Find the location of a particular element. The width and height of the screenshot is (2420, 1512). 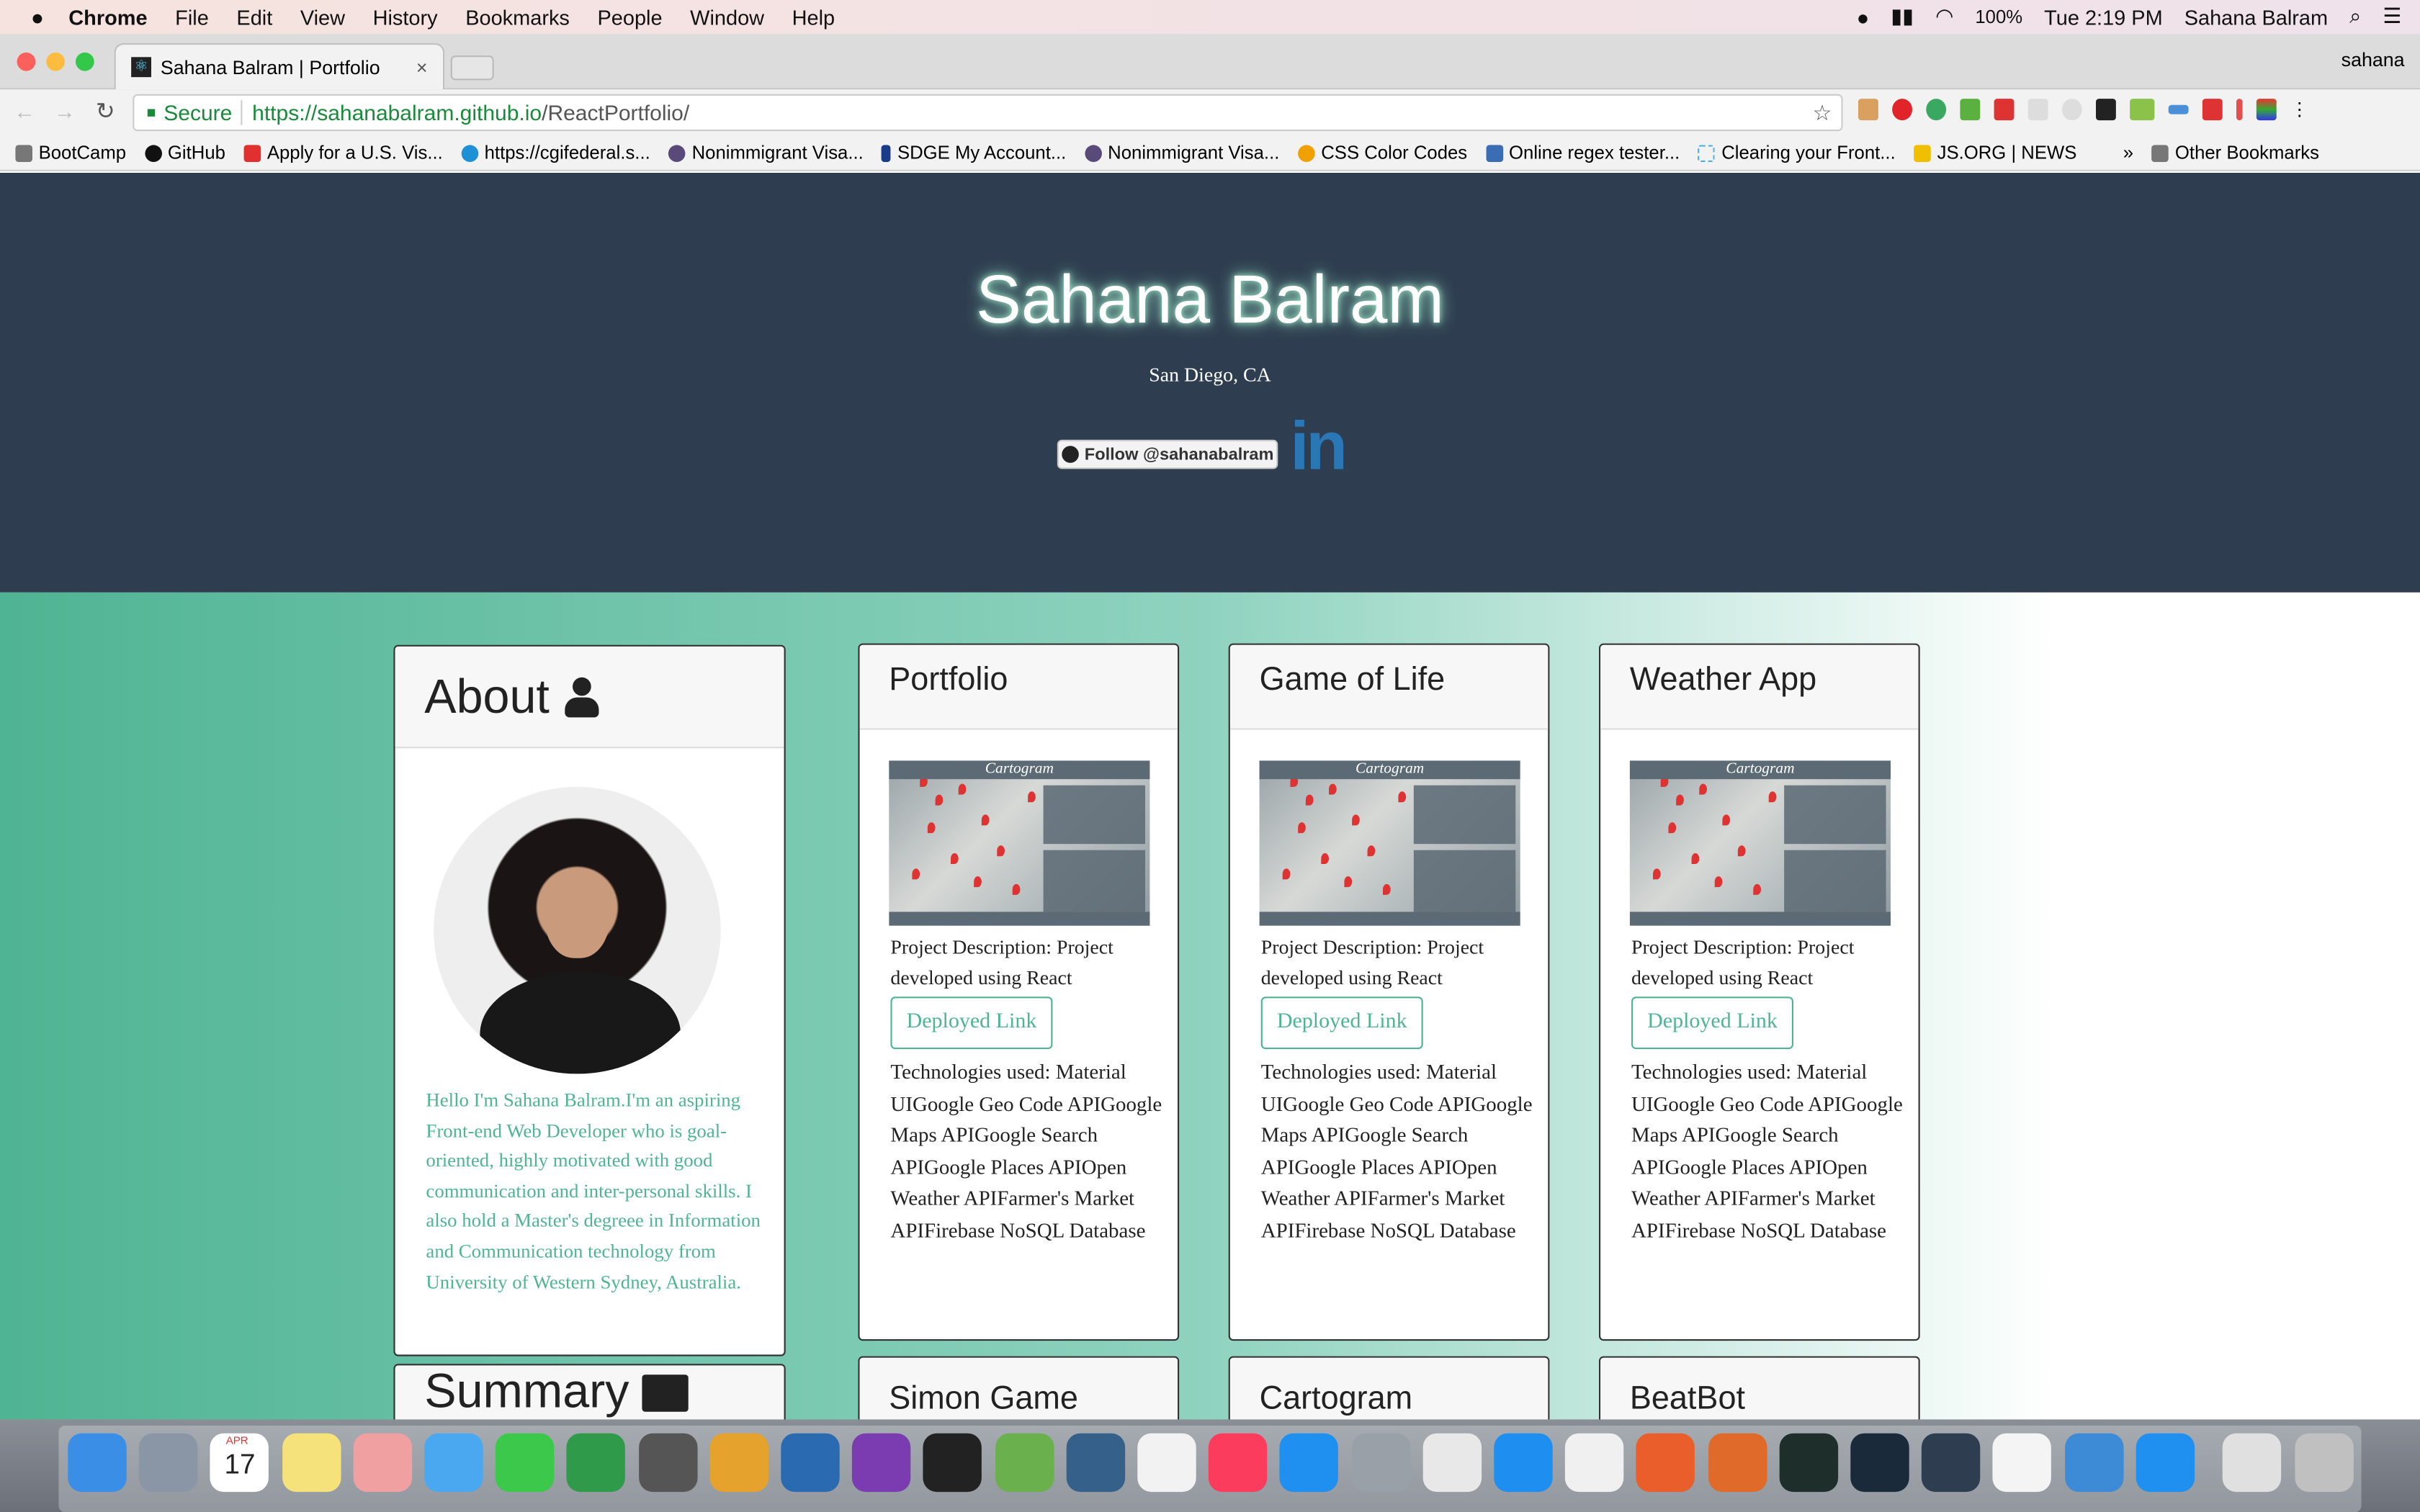

dock-mamp-icon is located at coordinates (2093, 1463).